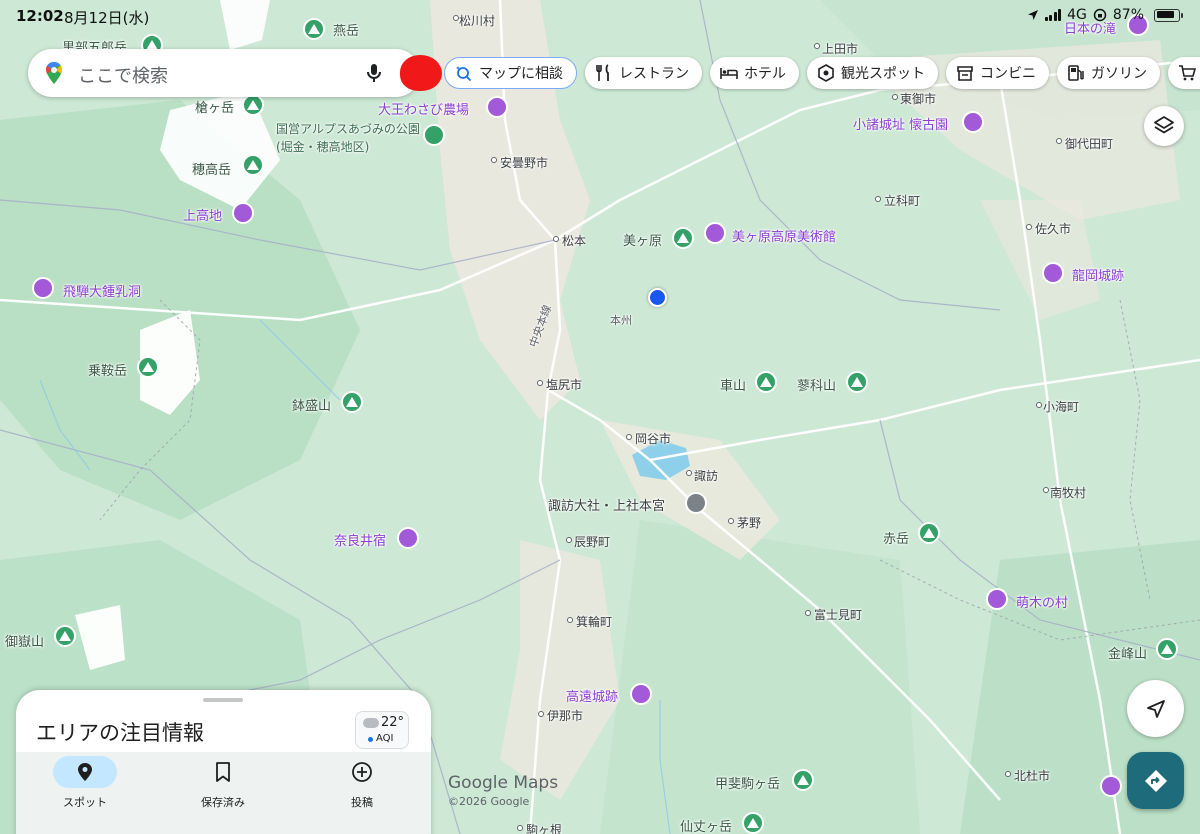 Image resolution: width=1200 pixels, height=834 pixels. I want to click on directions-button, so click(1155, 780).